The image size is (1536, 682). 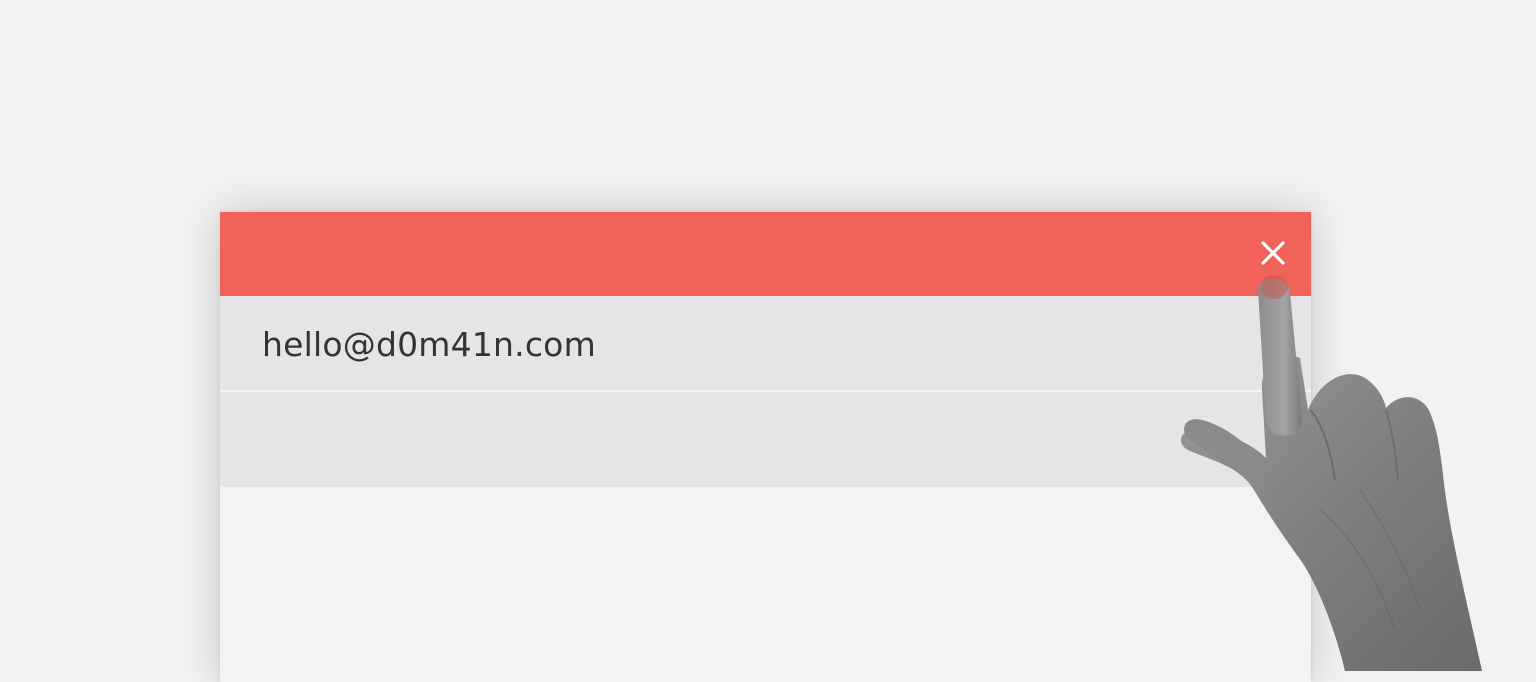 What do you see at coordinates (765, 343) in the screenshot?
I see `email-field: hello@d0m41n.com` at bounding box center [765, 343].